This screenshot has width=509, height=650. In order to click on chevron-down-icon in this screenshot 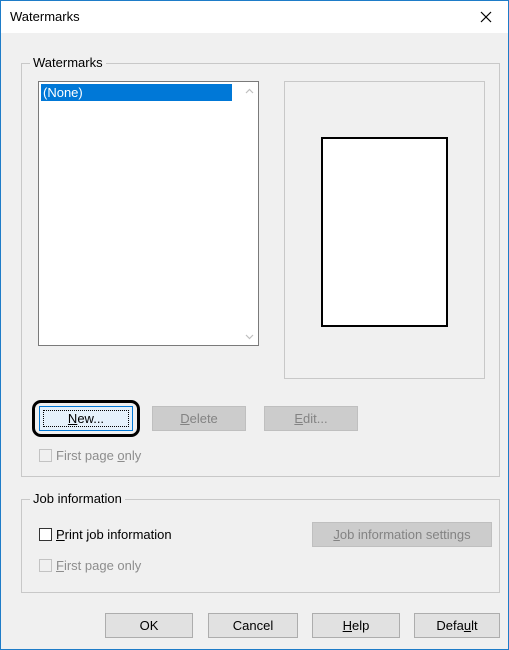, I will do `click(249, 336)`.